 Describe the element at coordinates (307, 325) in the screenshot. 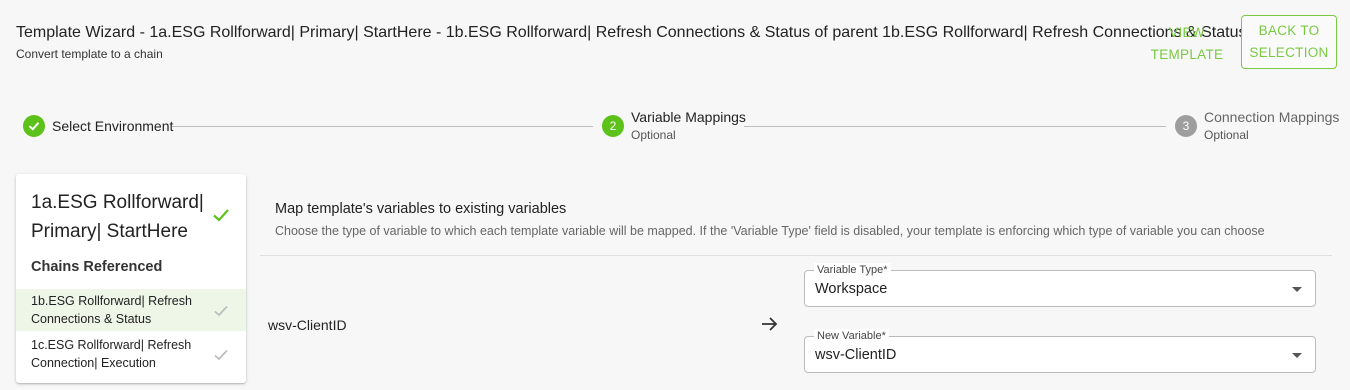

I see `template-variable-name: wsv-ClientID` at that location.